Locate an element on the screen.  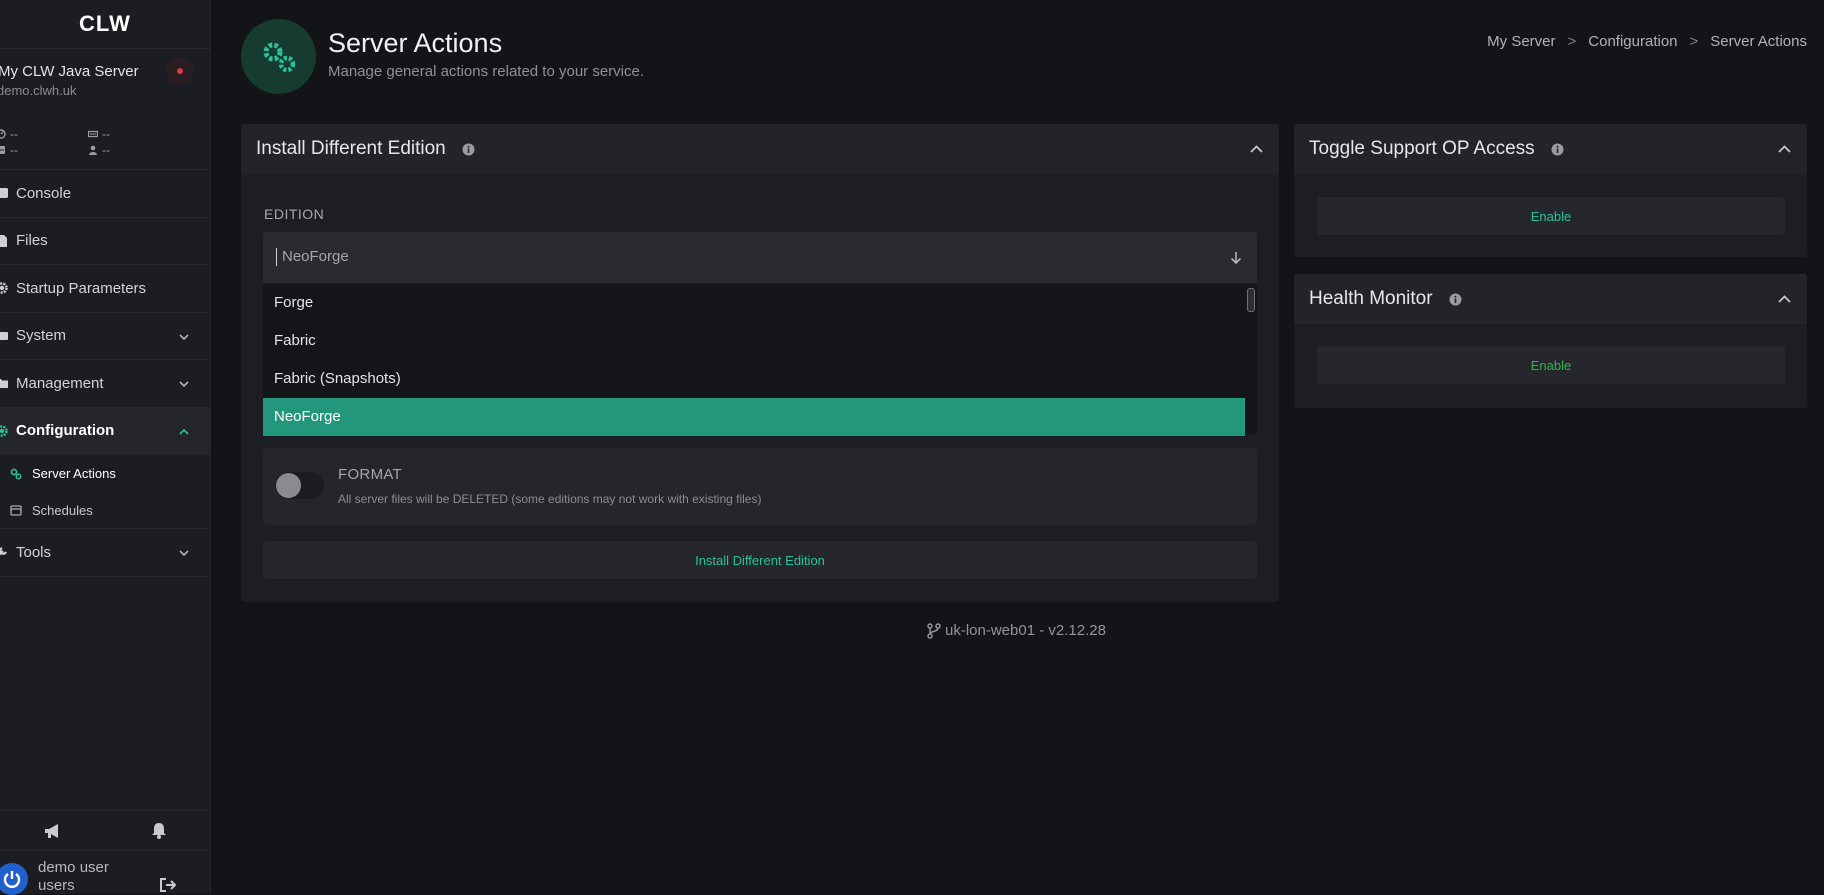
breadcrumb-item: Server Actions is located at coordinates (1758, 41).